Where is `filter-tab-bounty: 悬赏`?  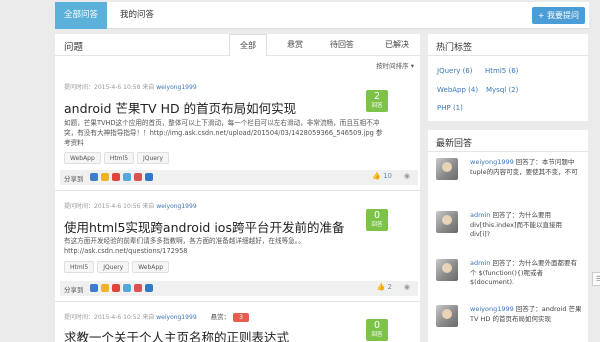
filter-tab-bounty: 悬赏 is located at coordinates (295, 44).